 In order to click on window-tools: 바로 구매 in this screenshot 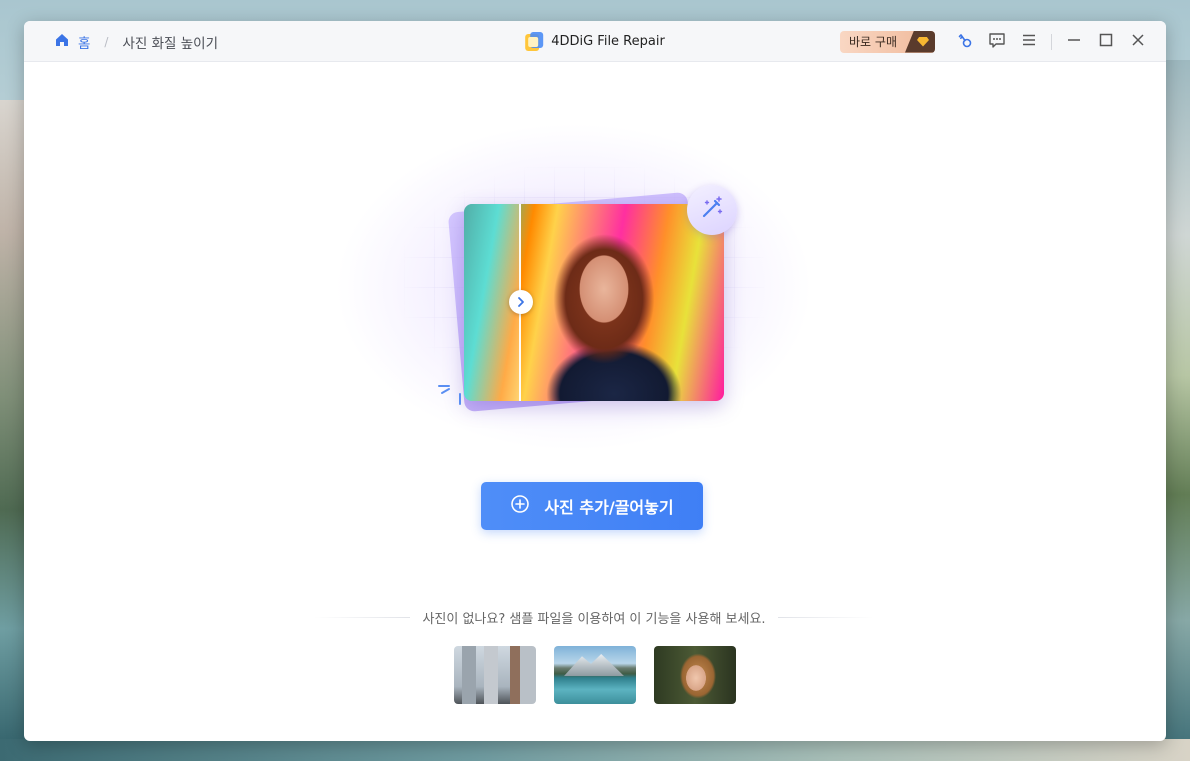, I will do `click(997, 41)`.